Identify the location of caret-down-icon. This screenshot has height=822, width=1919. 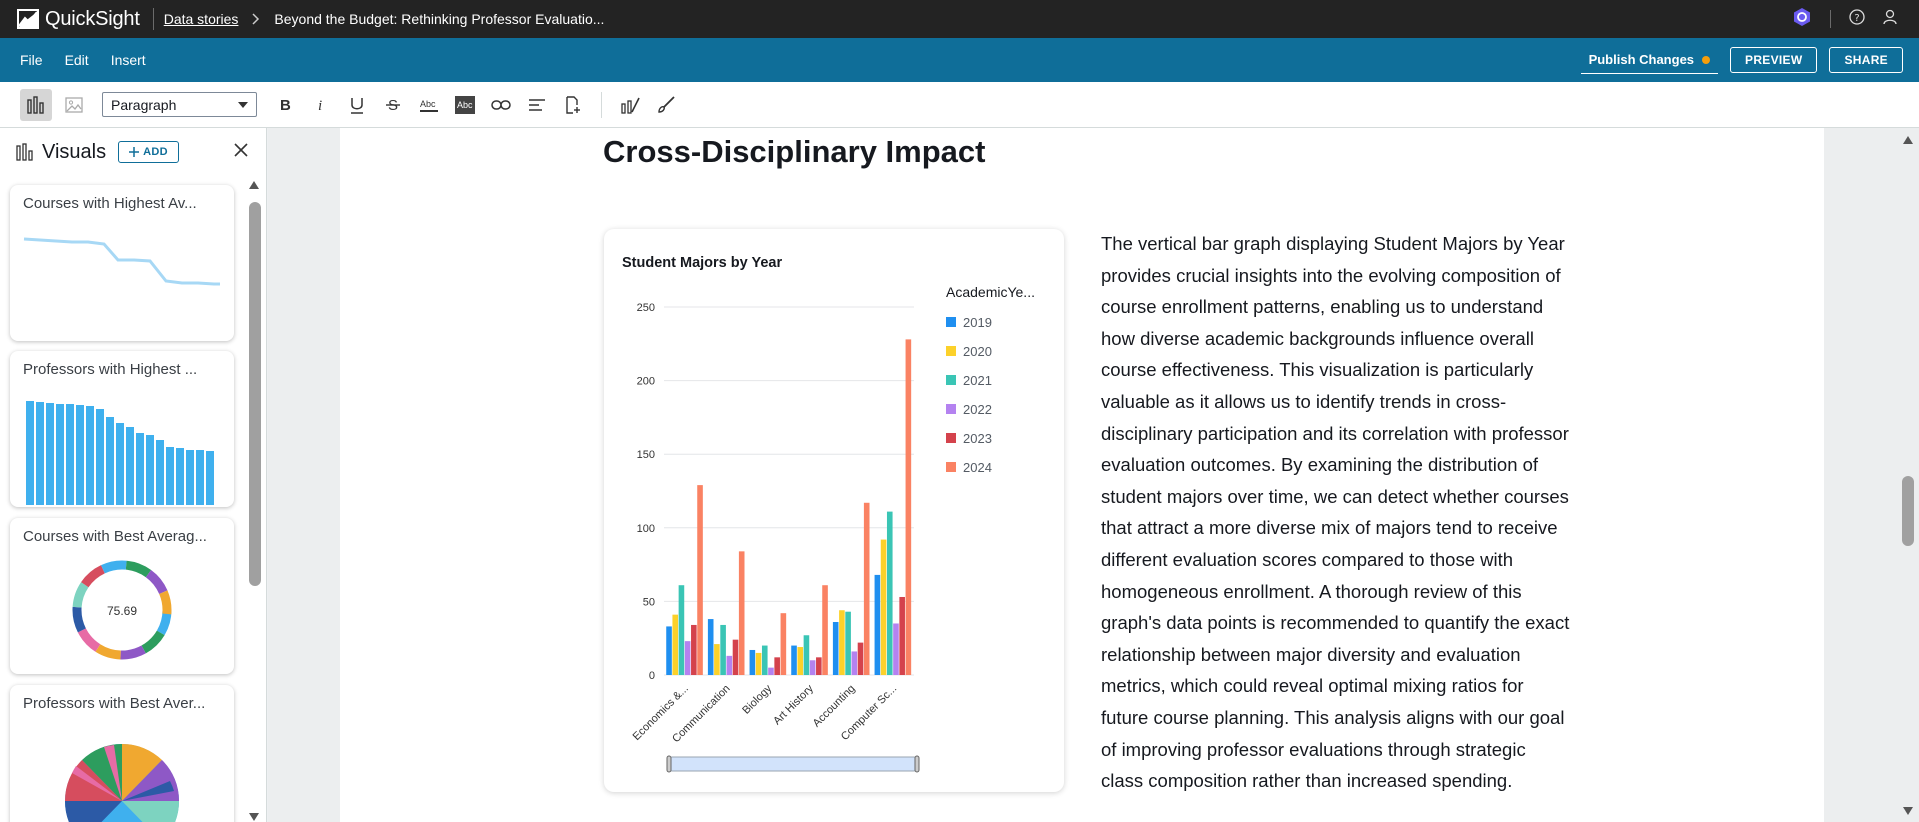
(243, 104).